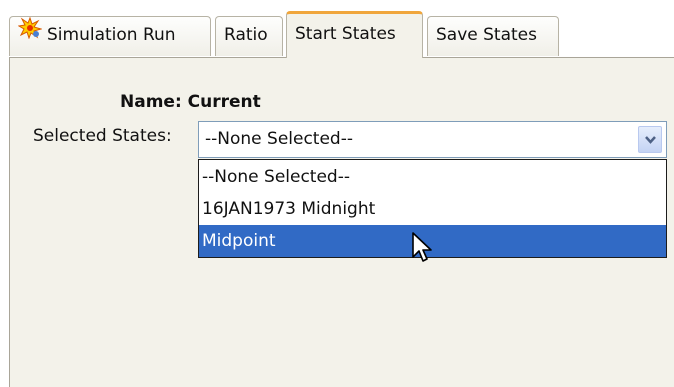  Describe the element at coordinates (432, 177) in the screenshot. I see `dropdown-option: --None Selected--` at that location.